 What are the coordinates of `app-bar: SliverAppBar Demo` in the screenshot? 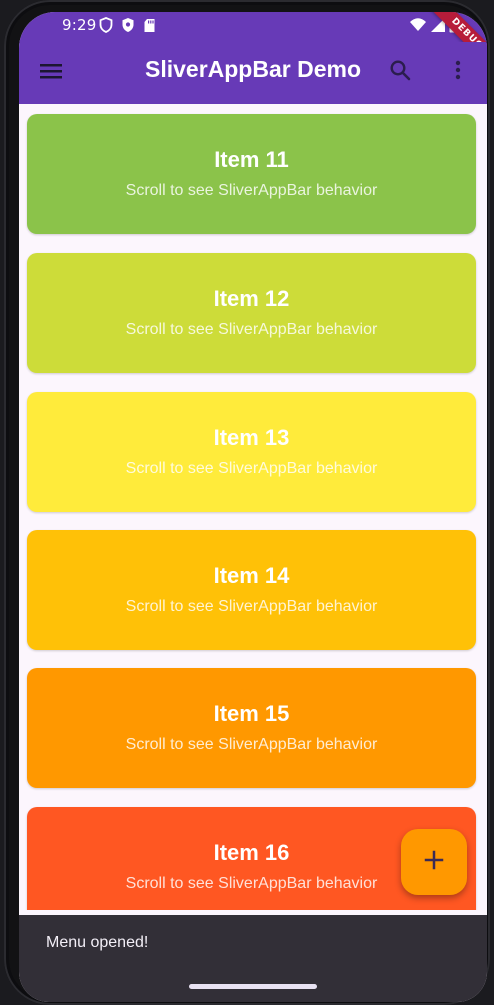 It's located at (253, 73).